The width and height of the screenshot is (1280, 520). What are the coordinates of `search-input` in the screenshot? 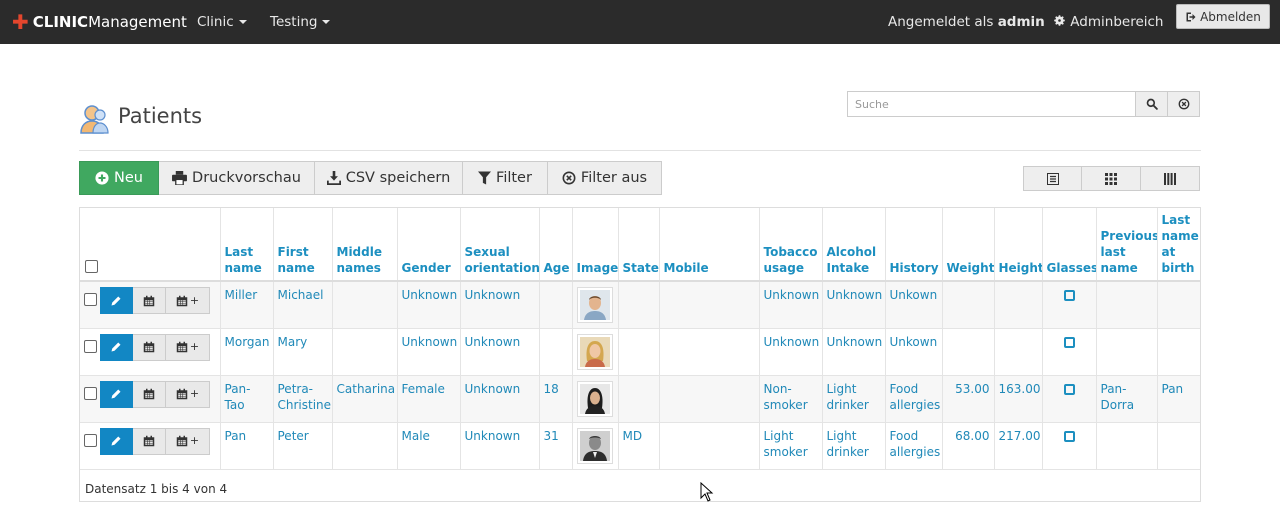 It's located at (991, 104).